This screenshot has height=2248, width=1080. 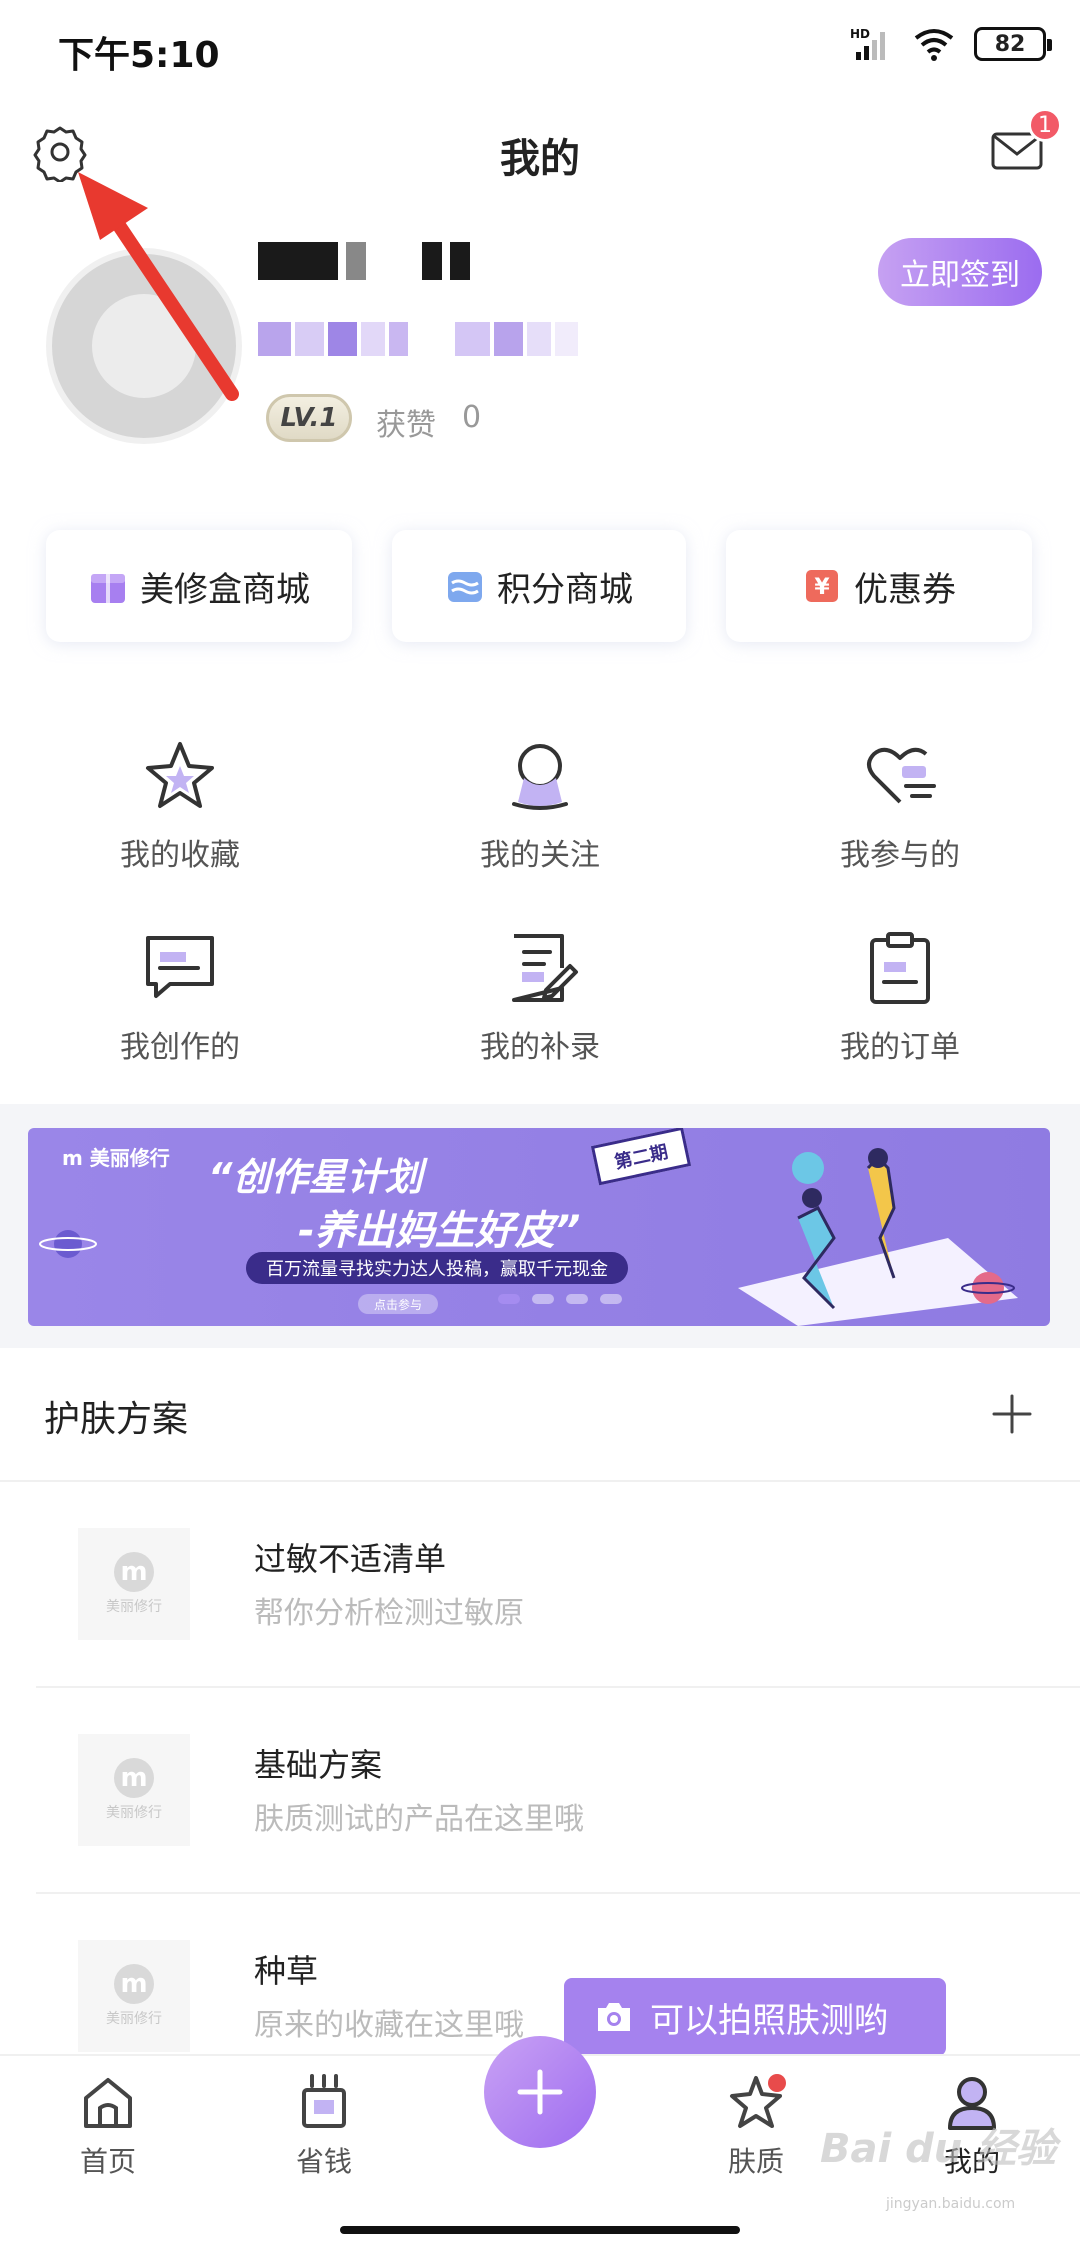 What do you see at coordinates (540, 811) in the screenshot?
I see `grid-item-following: 我的关注` at bounding box center [540, 811].